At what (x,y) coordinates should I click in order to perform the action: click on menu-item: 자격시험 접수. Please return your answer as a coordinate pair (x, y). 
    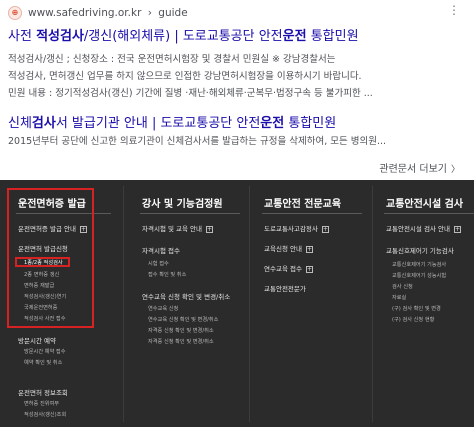
    Looking at the image, I should click on (161, 250).